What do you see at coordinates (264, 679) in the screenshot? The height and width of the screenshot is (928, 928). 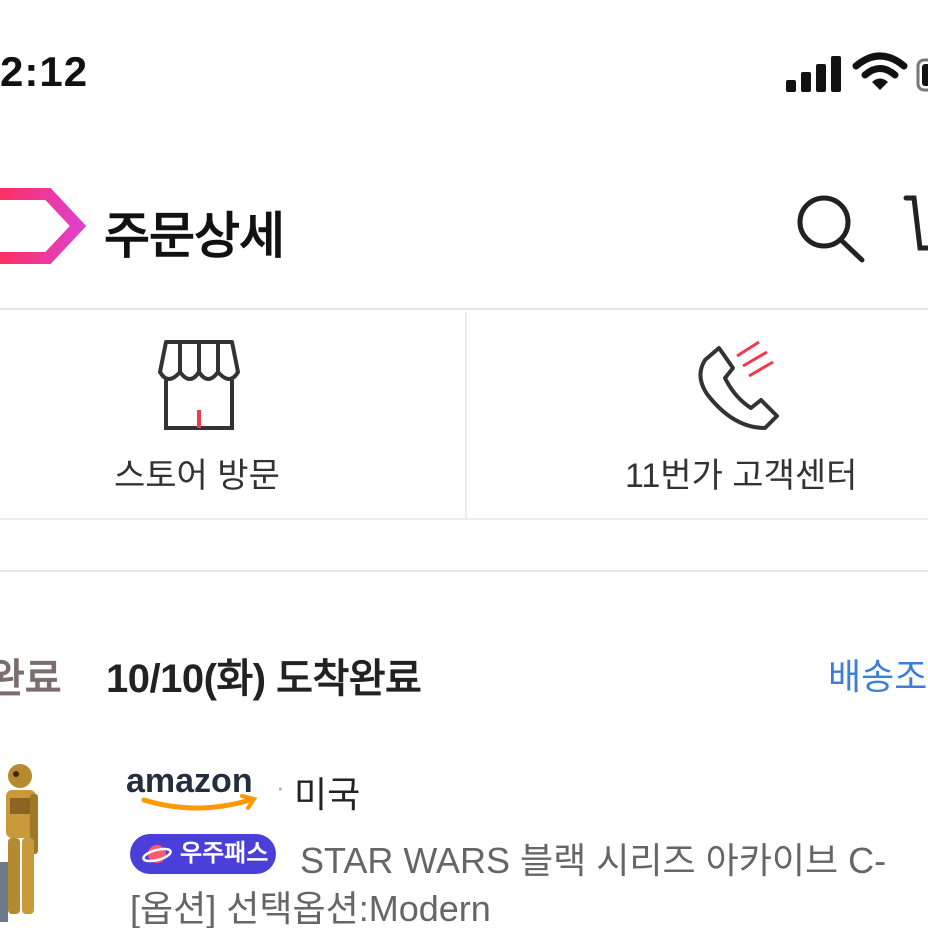 I see `order-status: 10/10(화) 도착완료` at bounding box center [264, 679].